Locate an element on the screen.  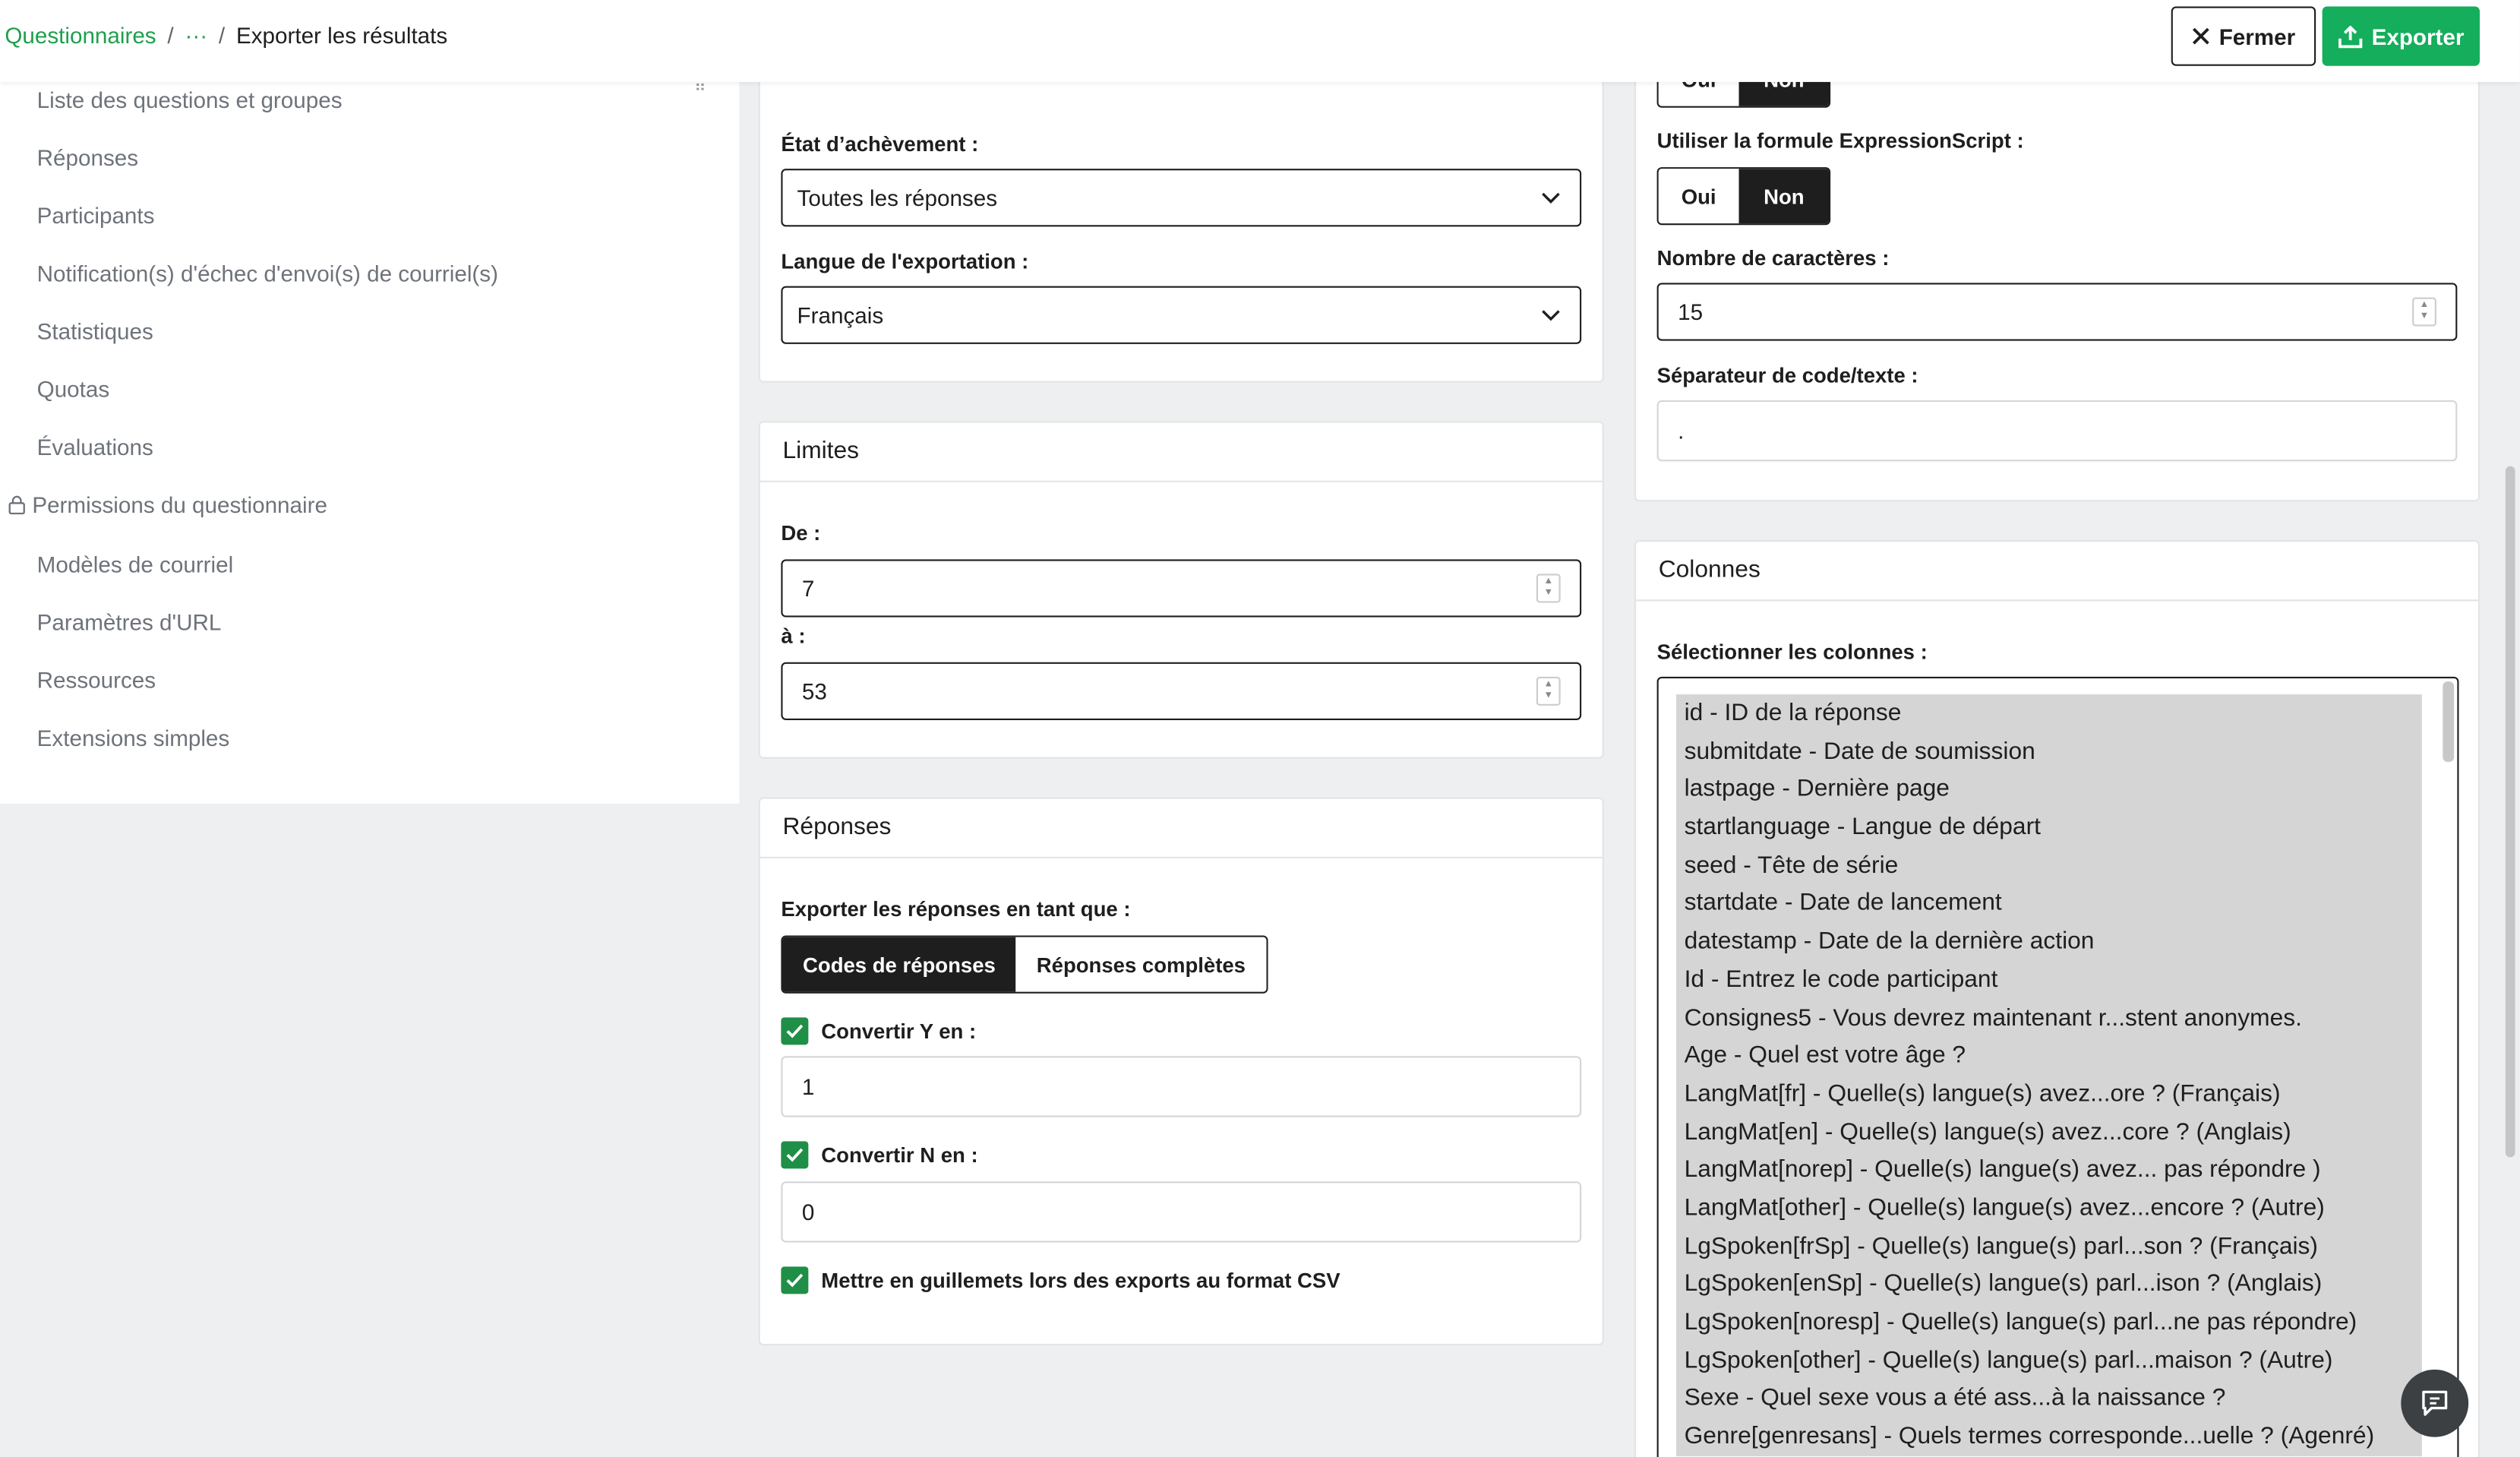
convert-y-checkbox is located at coordinates (795, 1031).